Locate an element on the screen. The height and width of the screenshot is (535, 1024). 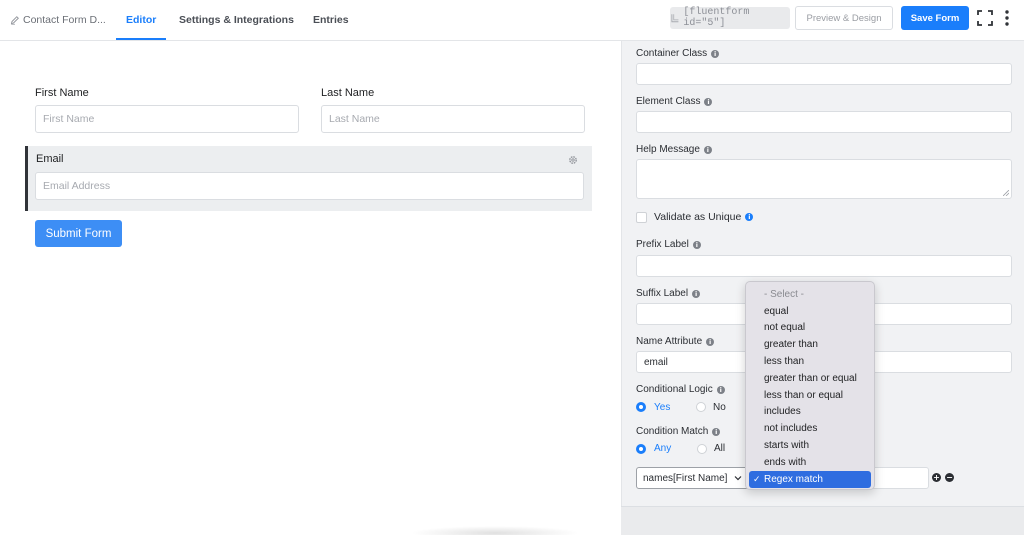
help-message-label: Help Message i is located at coordinates (674, 149).